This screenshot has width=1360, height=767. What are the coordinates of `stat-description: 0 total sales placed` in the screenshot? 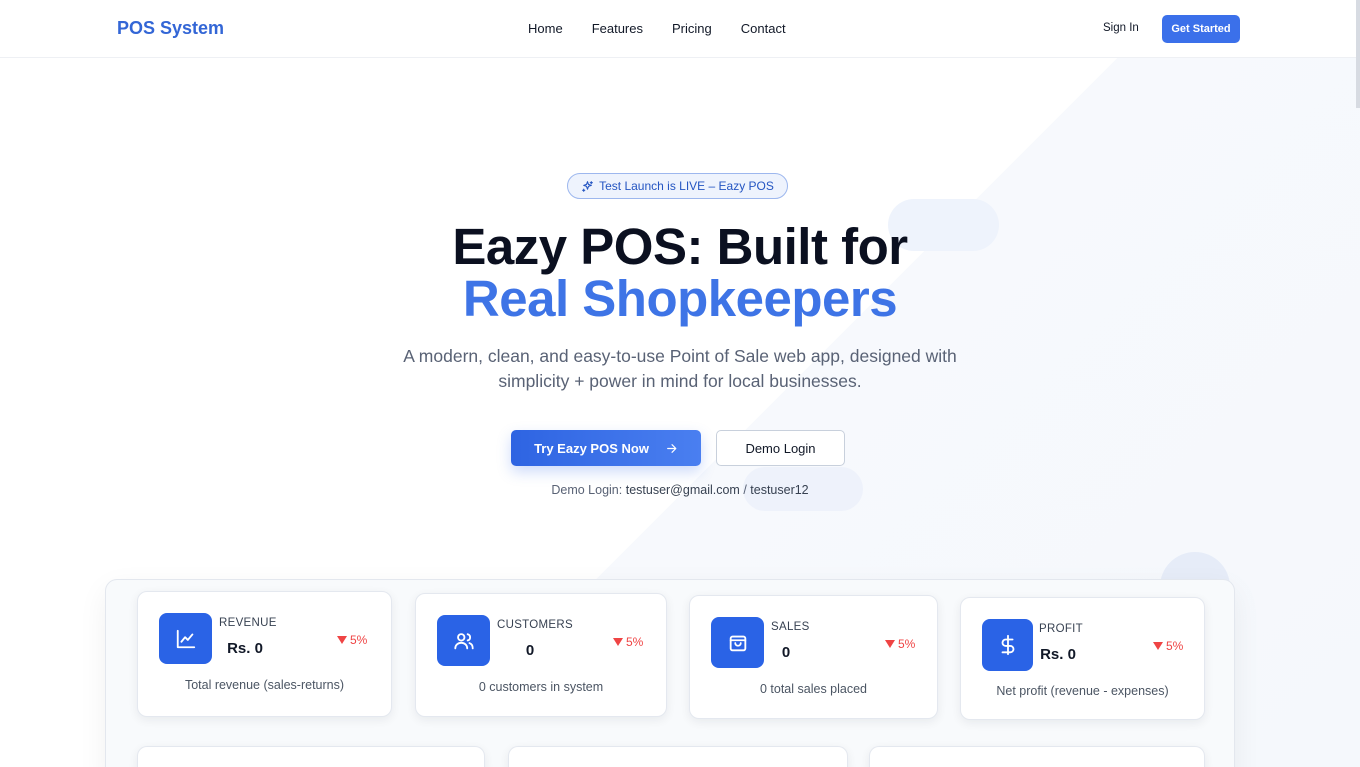 It's located at (813, 689).